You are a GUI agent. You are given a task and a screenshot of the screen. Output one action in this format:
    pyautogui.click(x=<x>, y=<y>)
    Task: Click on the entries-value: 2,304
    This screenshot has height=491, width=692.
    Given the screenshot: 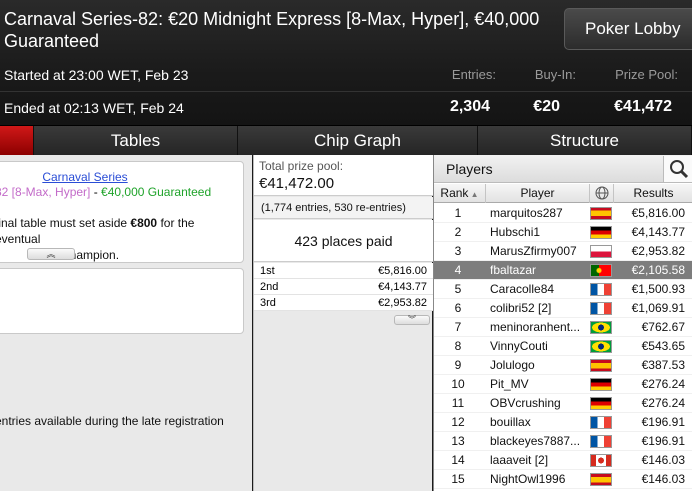 What is the action you would take?
    pyautogui.click(x=469, y=106)
    